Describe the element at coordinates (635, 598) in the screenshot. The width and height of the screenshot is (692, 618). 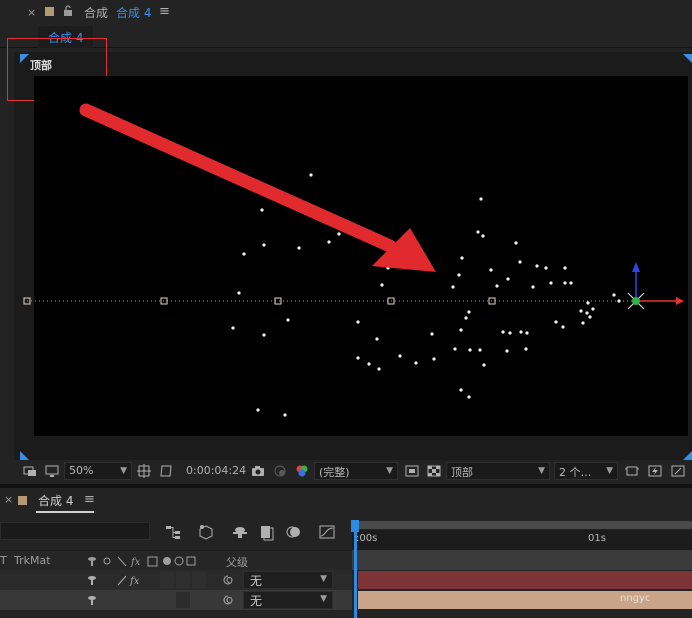
I see `layer-bar-text: nngyc` at that location.